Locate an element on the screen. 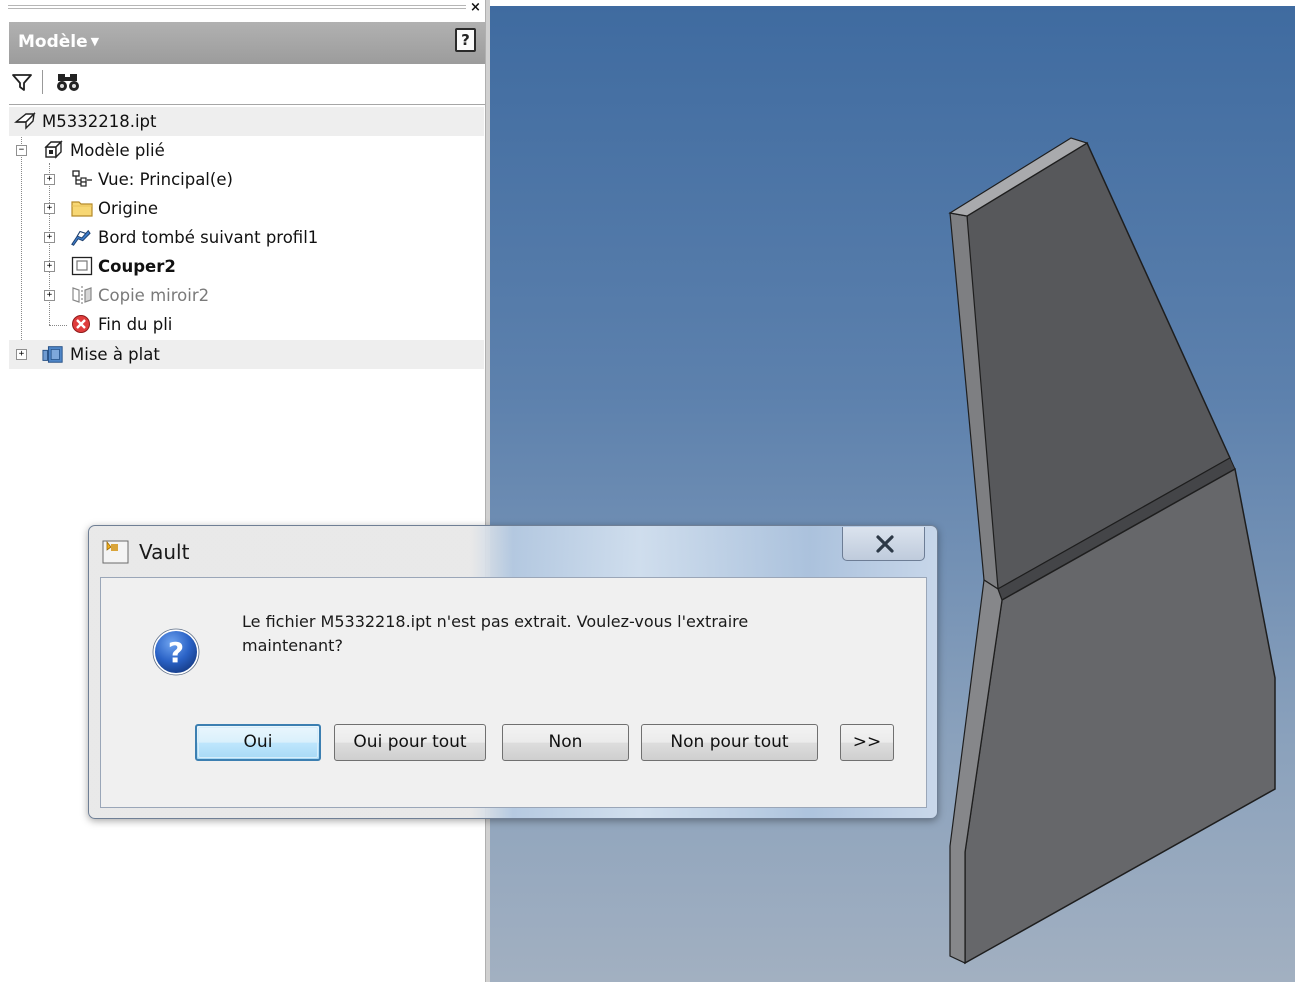 The width and height of the screenshot is (1295, 982). tree-label: Fin du pli is located at coordinates (135, 324).